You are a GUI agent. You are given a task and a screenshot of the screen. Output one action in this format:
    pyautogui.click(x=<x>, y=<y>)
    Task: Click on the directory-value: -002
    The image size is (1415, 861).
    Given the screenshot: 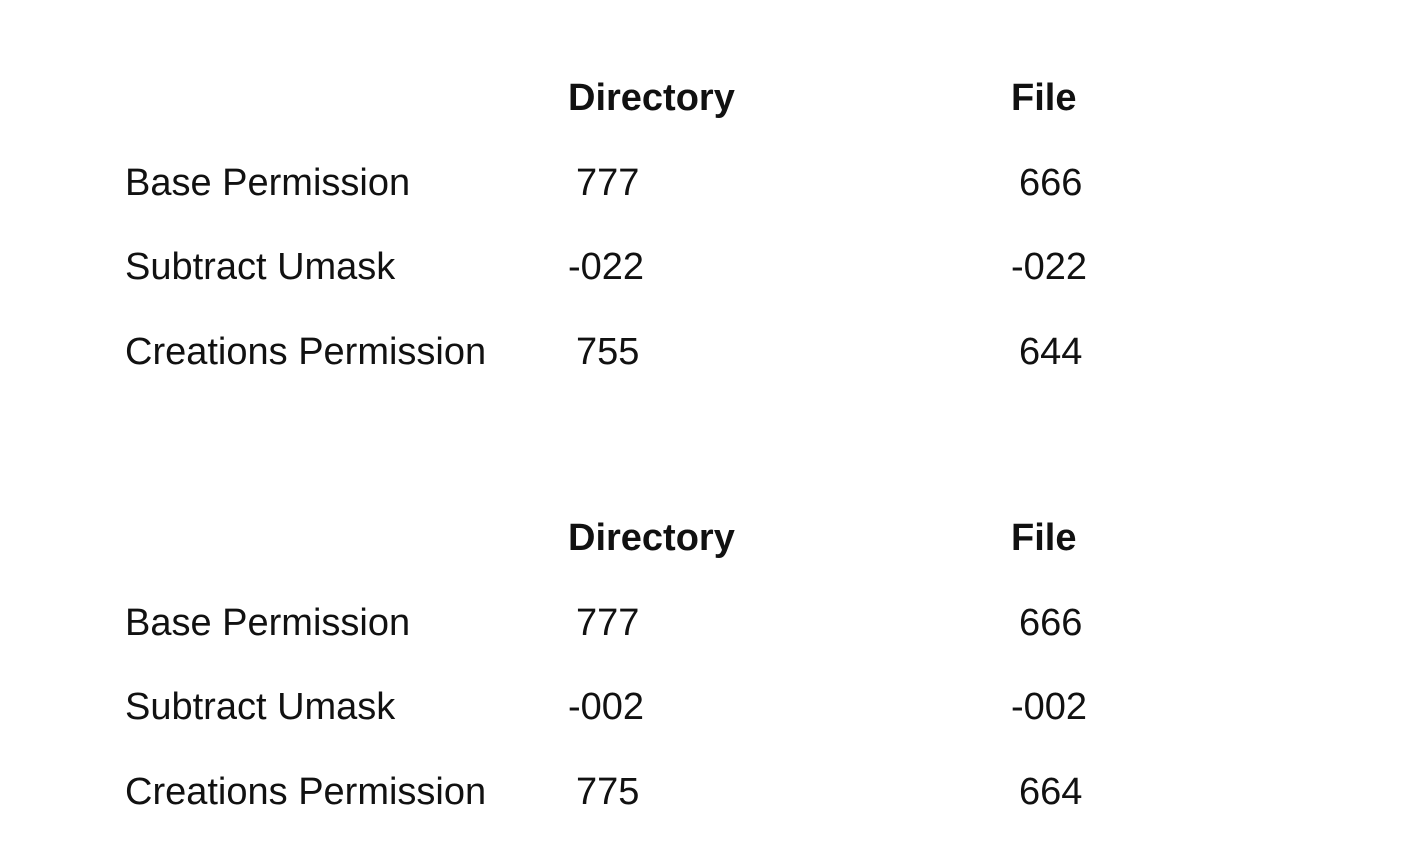 What is the action you would take?
    pyautogui.click(x=606, y=707)
    